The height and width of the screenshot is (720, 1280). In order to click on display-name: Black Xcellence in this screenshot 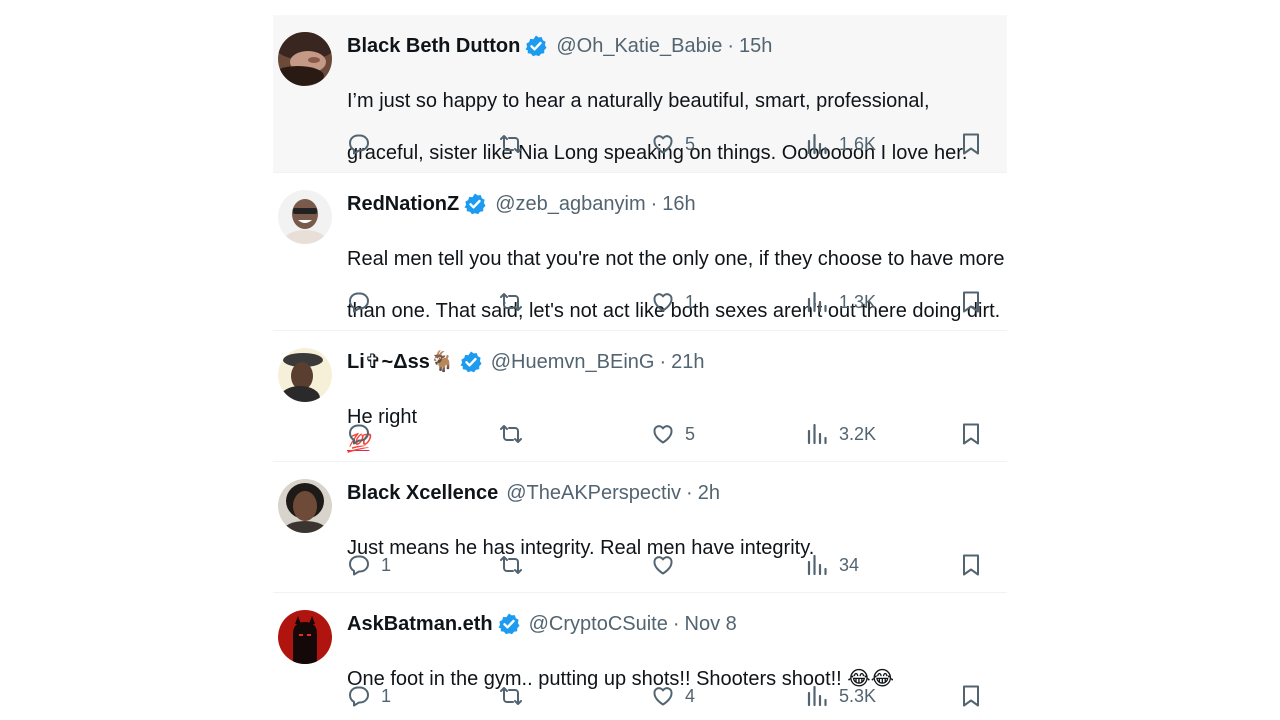, I will do `click(422, 493)`.